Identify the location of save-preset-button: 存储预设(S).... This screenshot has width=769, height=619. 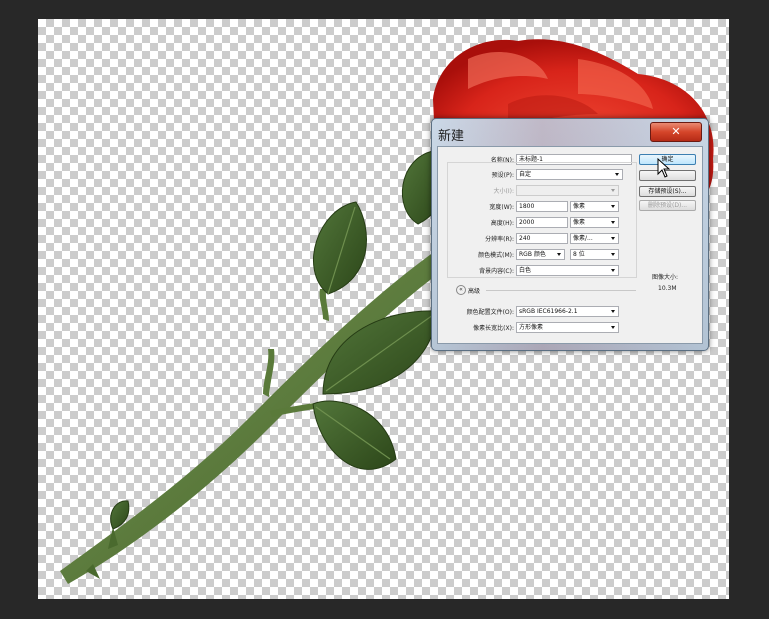
(667, 191).